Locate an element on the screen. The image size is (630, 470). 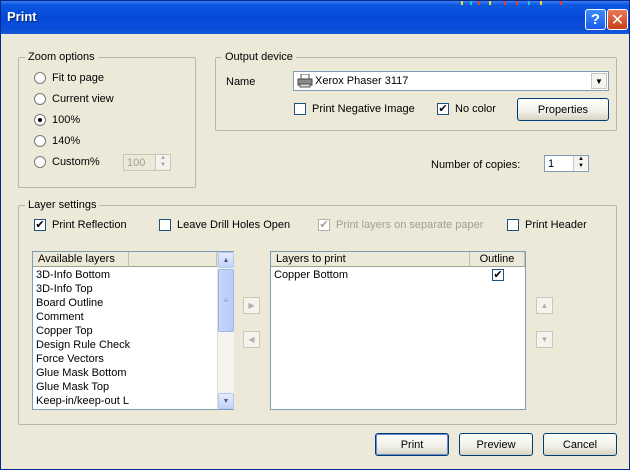
list-item: Board Outline is located at coordinates (126, 303).